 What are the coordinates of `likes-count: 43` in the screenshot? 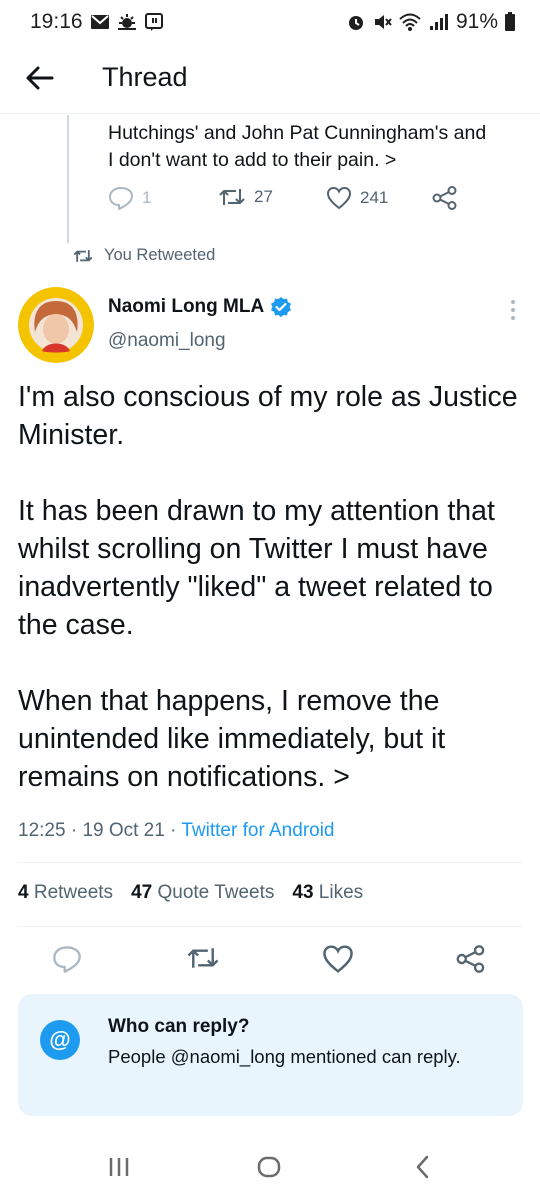 It's located at (303, 892).